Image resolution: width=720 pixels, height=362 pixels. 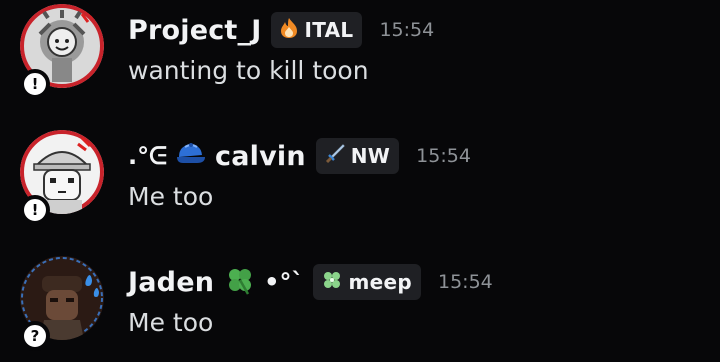 I want to click on server-tag: NW, so click(x=357, y=156).